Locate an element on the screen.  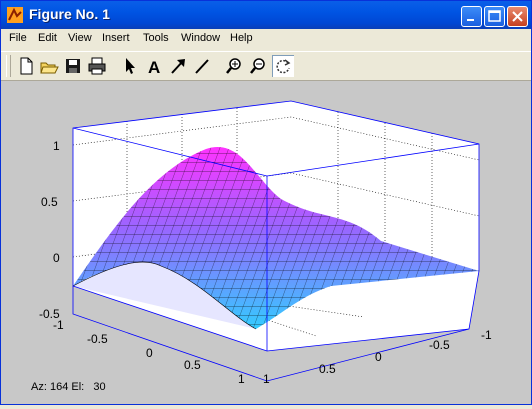
x-tick: 1 is located at coordinates (241, 379).